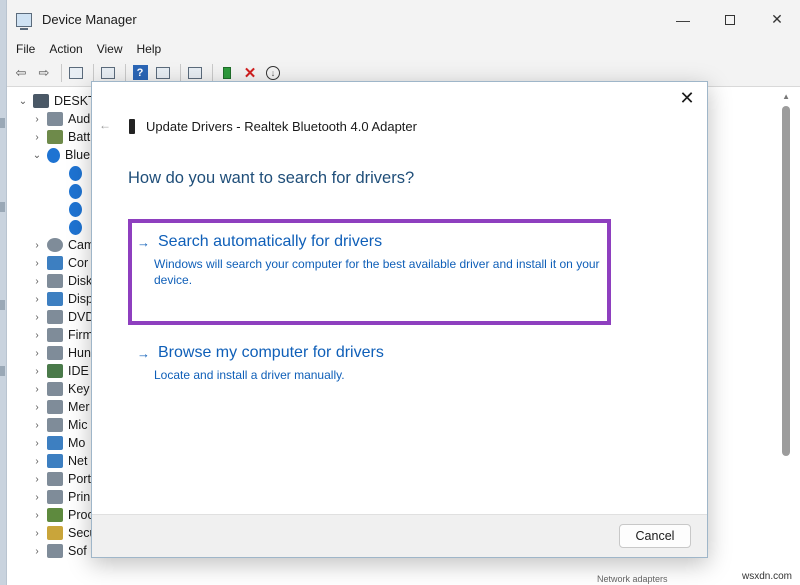 This screenshot has height=585, width=800. I want to click on tree-item: › Firm, so click(50, 335).